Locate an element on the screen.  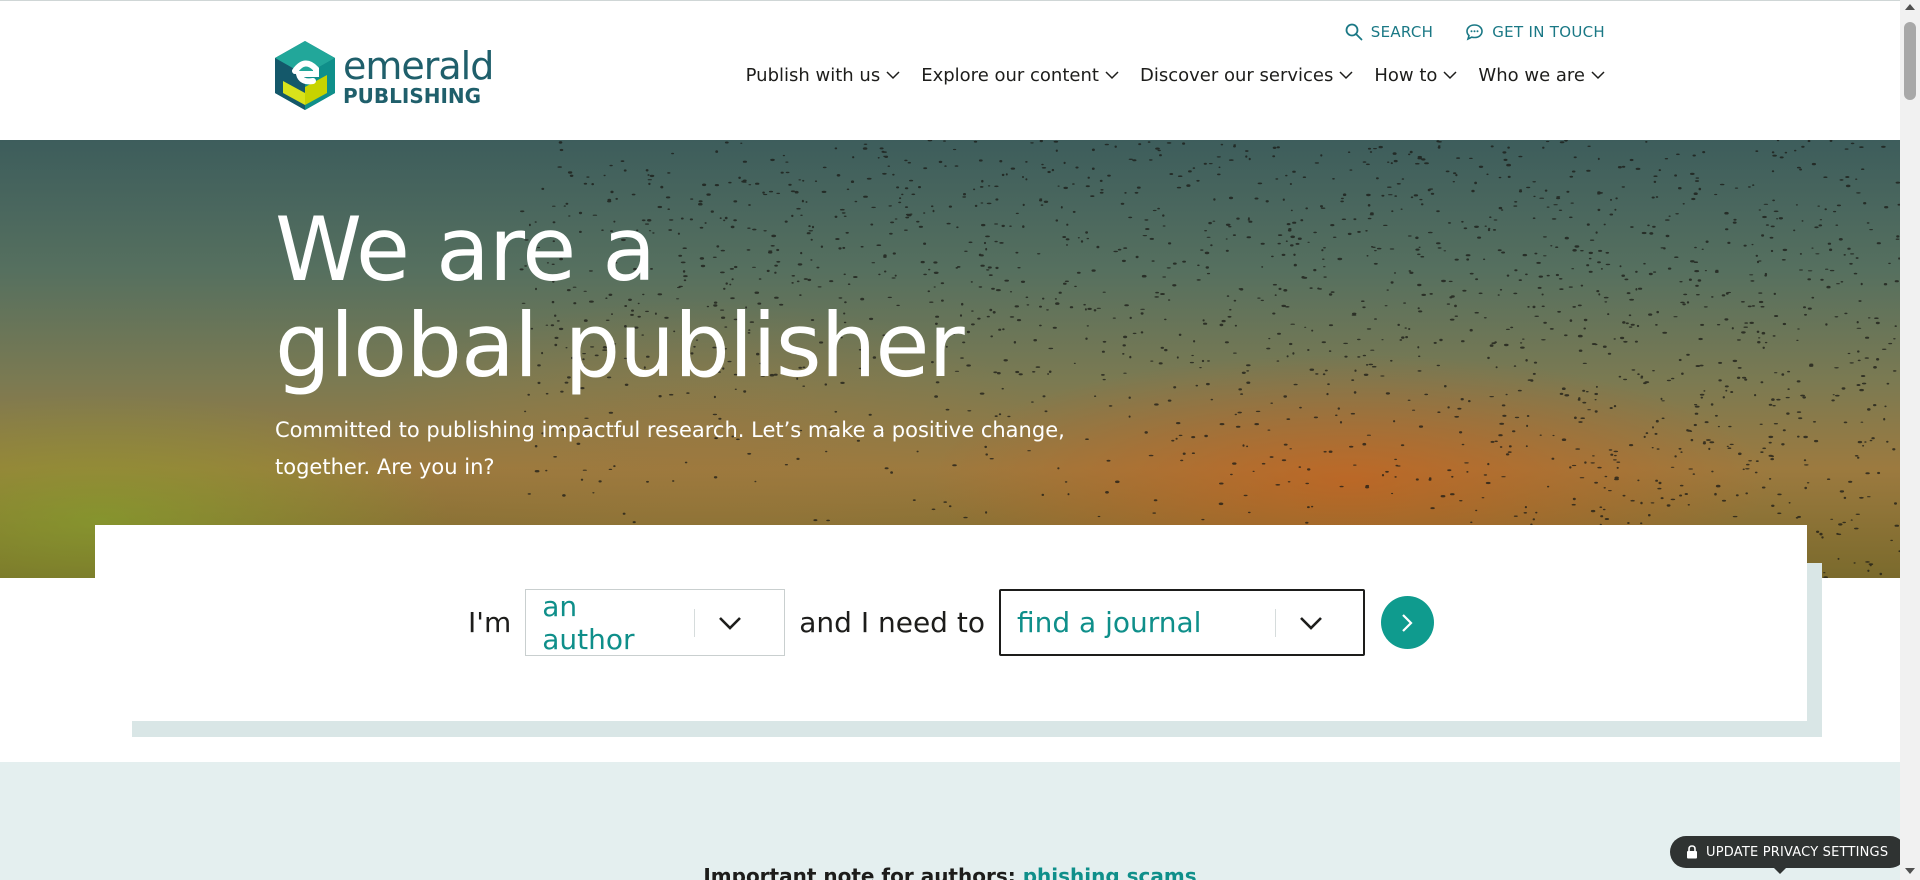
get-in-touch-label: GET IN TOUCH is located at coordinates (1548, 32).